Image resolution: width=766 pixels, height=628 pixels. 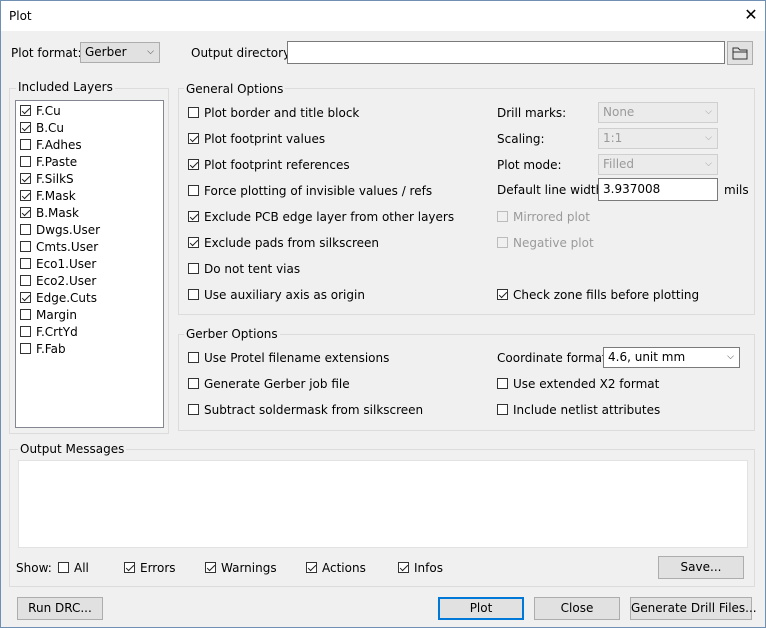 I want to click on layer-item-label: Edge.Cuts, so click(x=66, y=298).